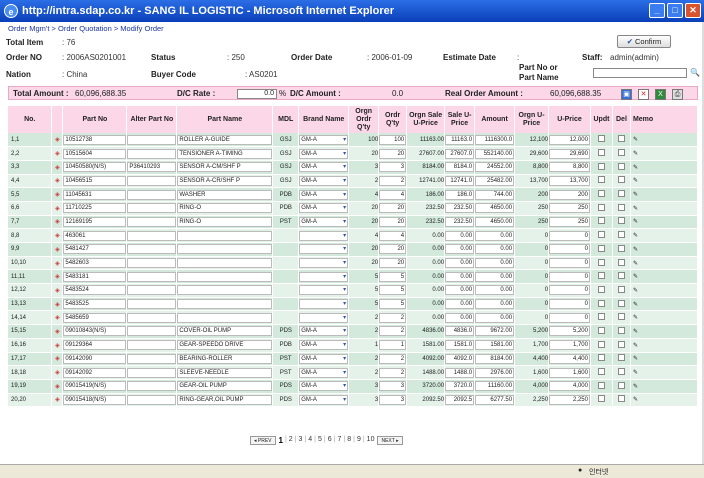 The width and height of the screenshot is (704, 478). What do you see at coordinates (459, 386) in the screenshot?
I see `sale-uprice-field: 3720.0` at bounding box center [459, 386].